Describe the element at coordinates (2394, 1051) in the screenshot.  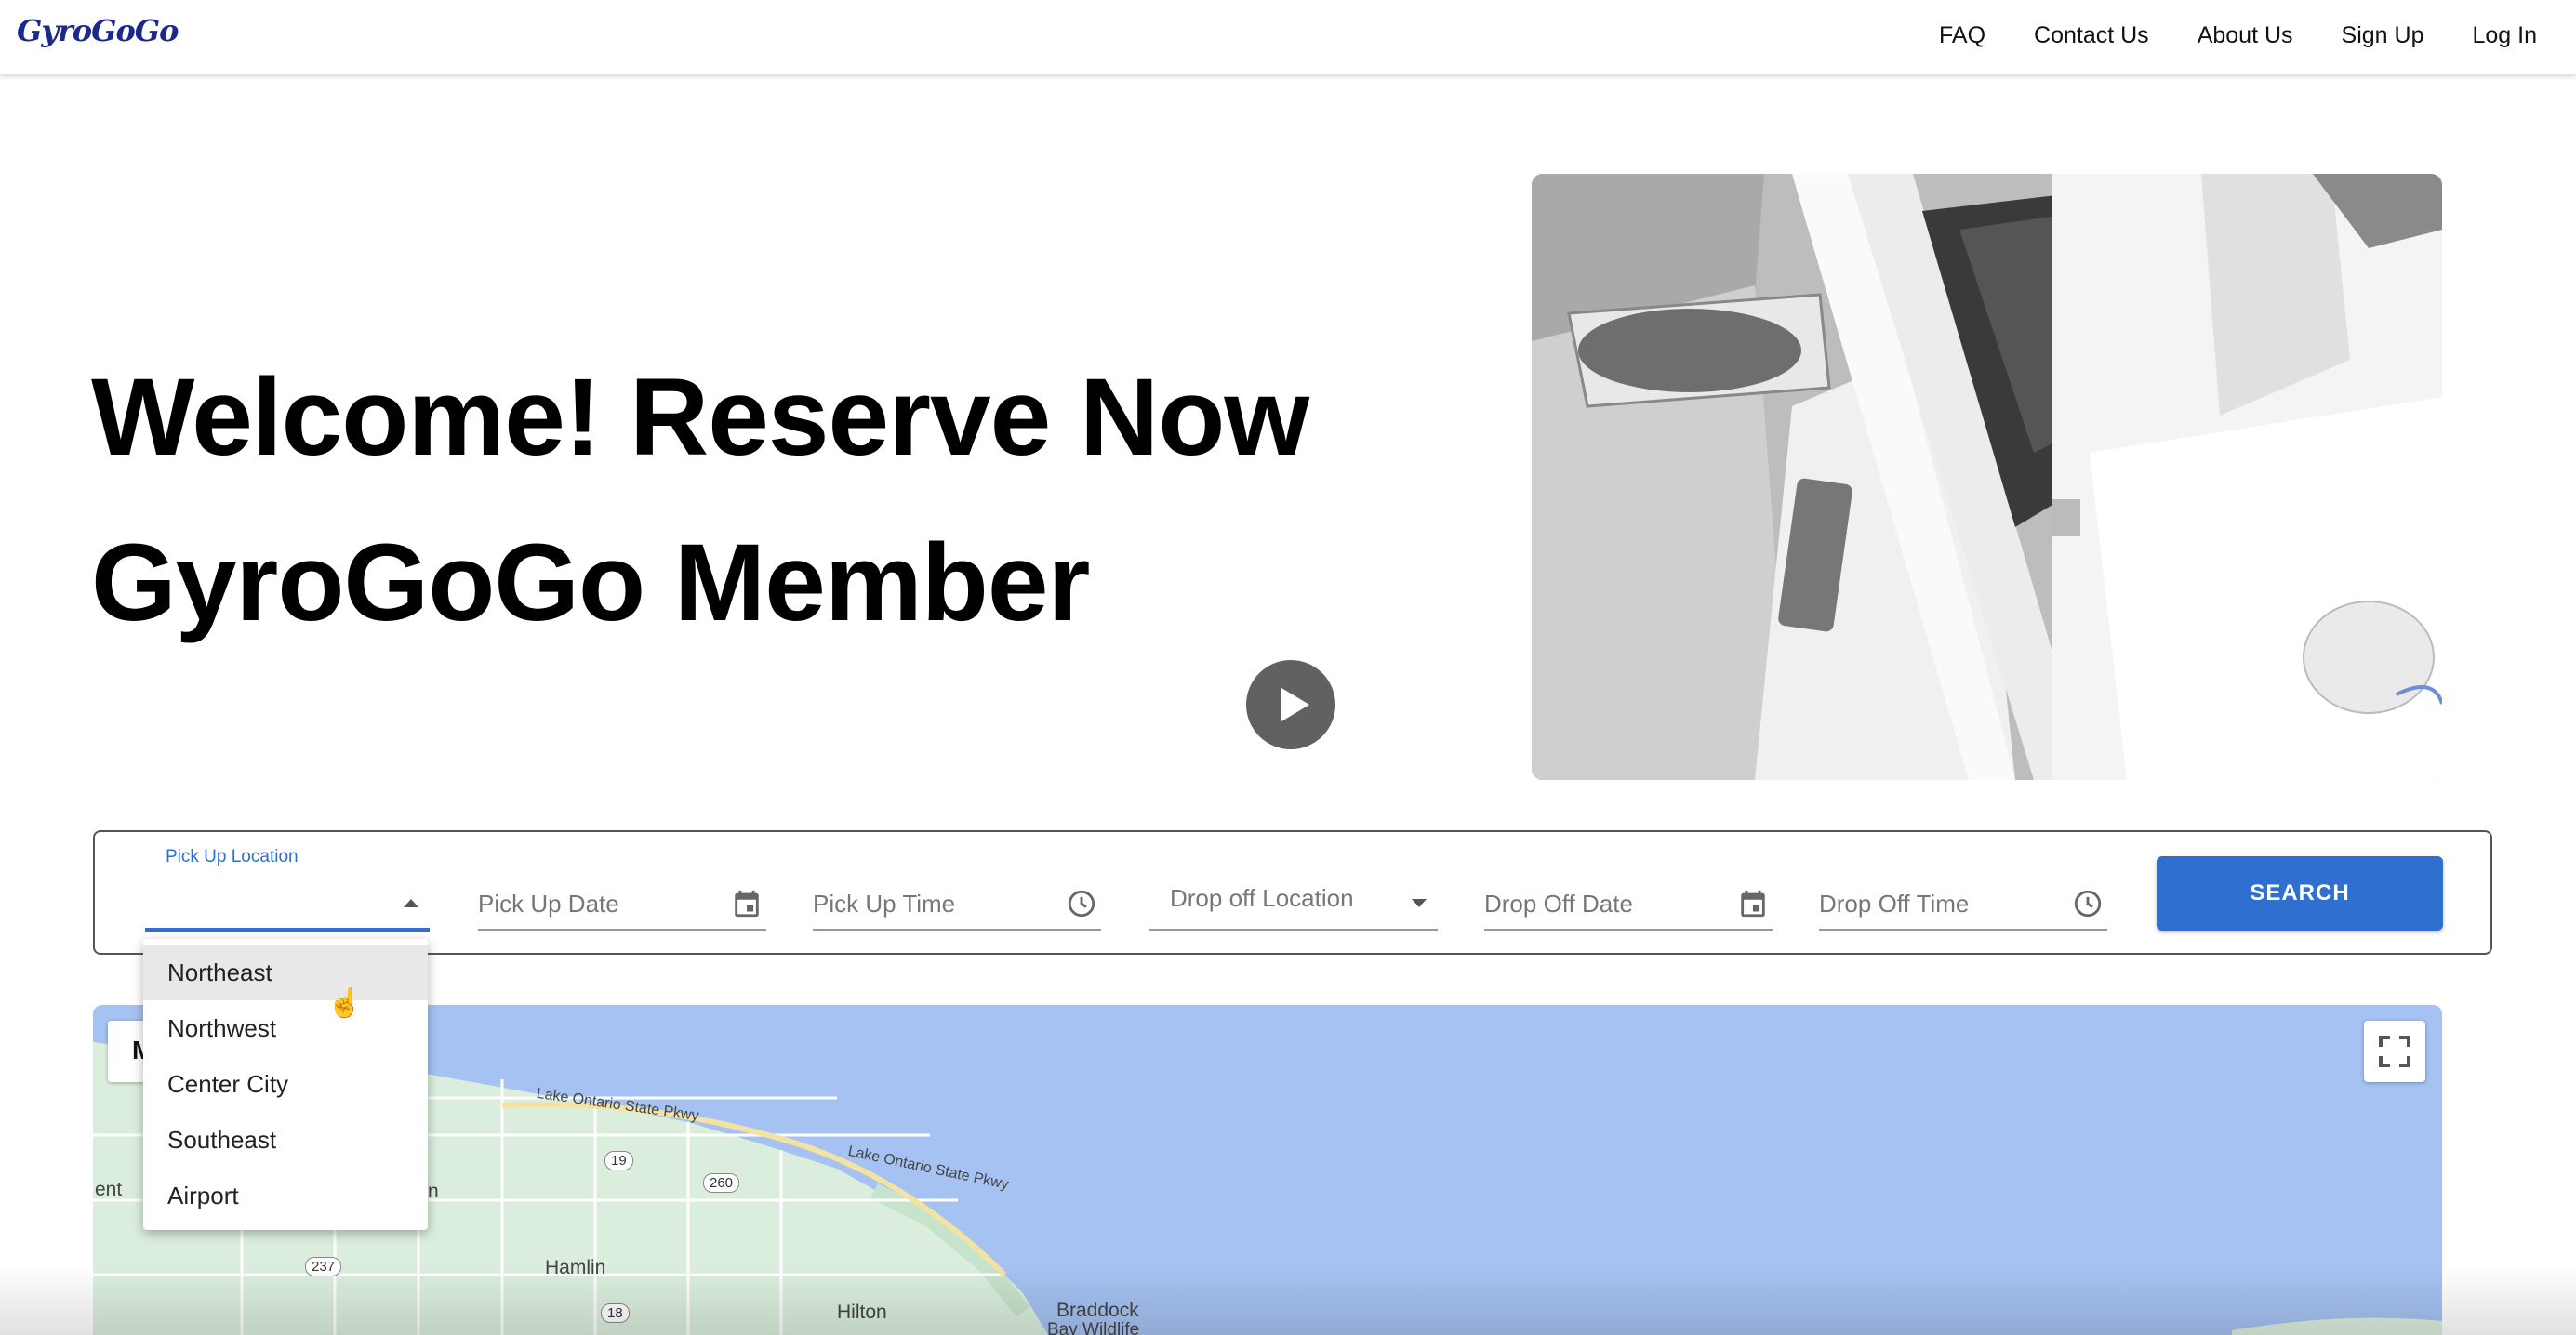
I see `fullscreen-icon` at that location.